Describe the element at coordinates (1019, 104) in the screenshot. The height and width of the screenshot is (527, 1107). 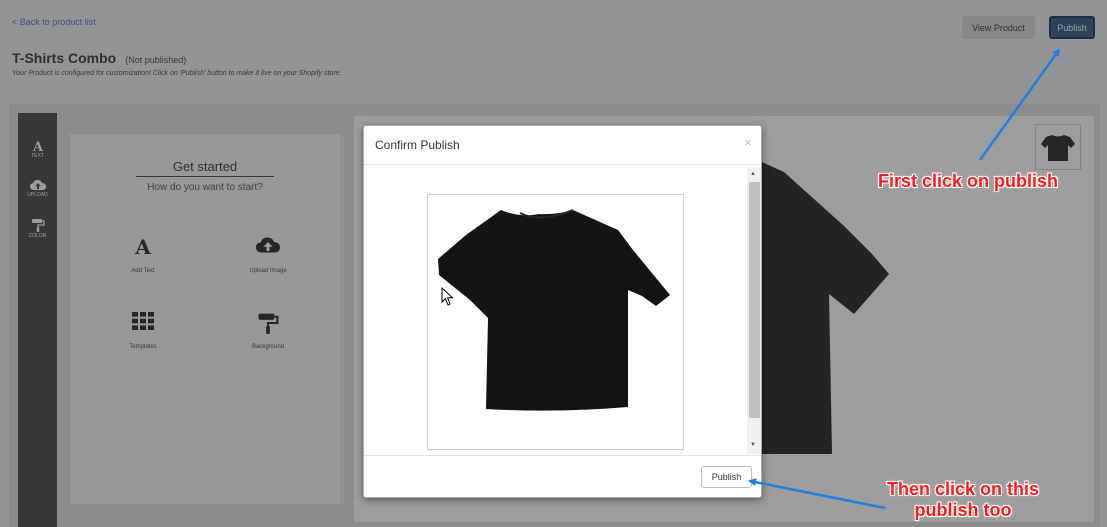
I see `arrow-to-top-publish` at that location.